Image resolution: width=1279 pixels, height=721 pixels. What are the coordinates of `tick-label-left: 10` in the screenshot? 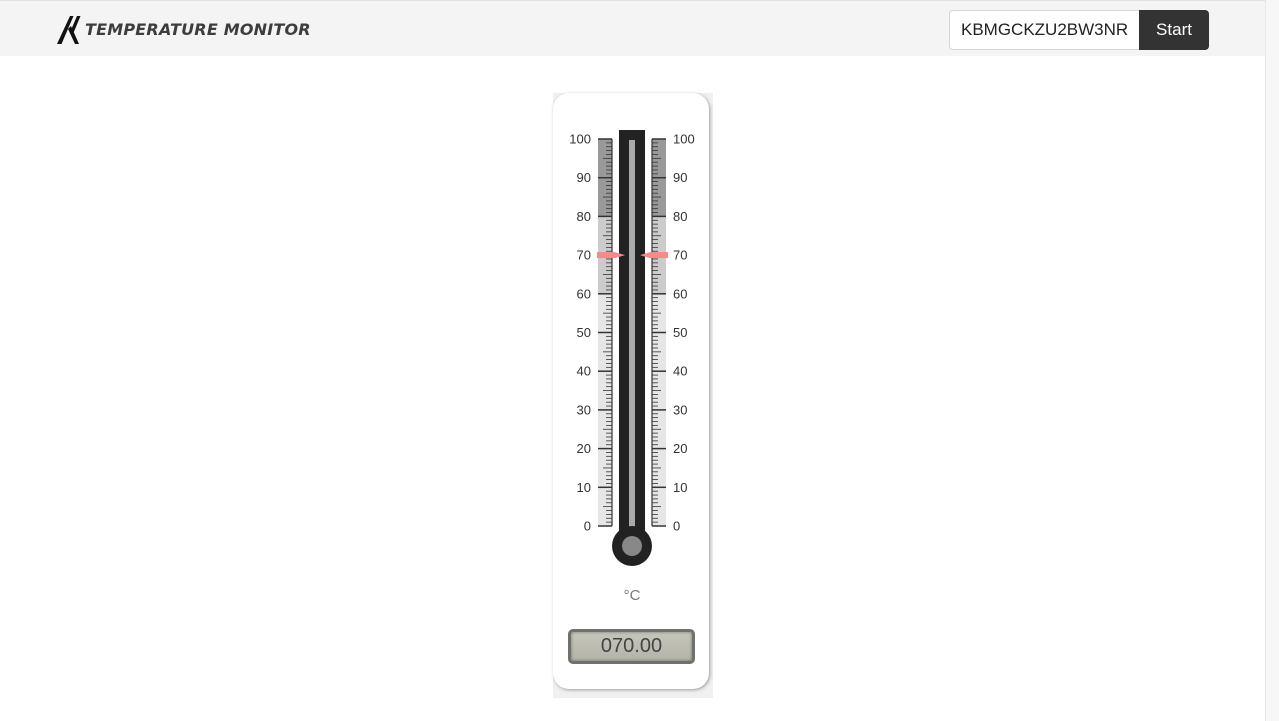 It's located at (584, 487).